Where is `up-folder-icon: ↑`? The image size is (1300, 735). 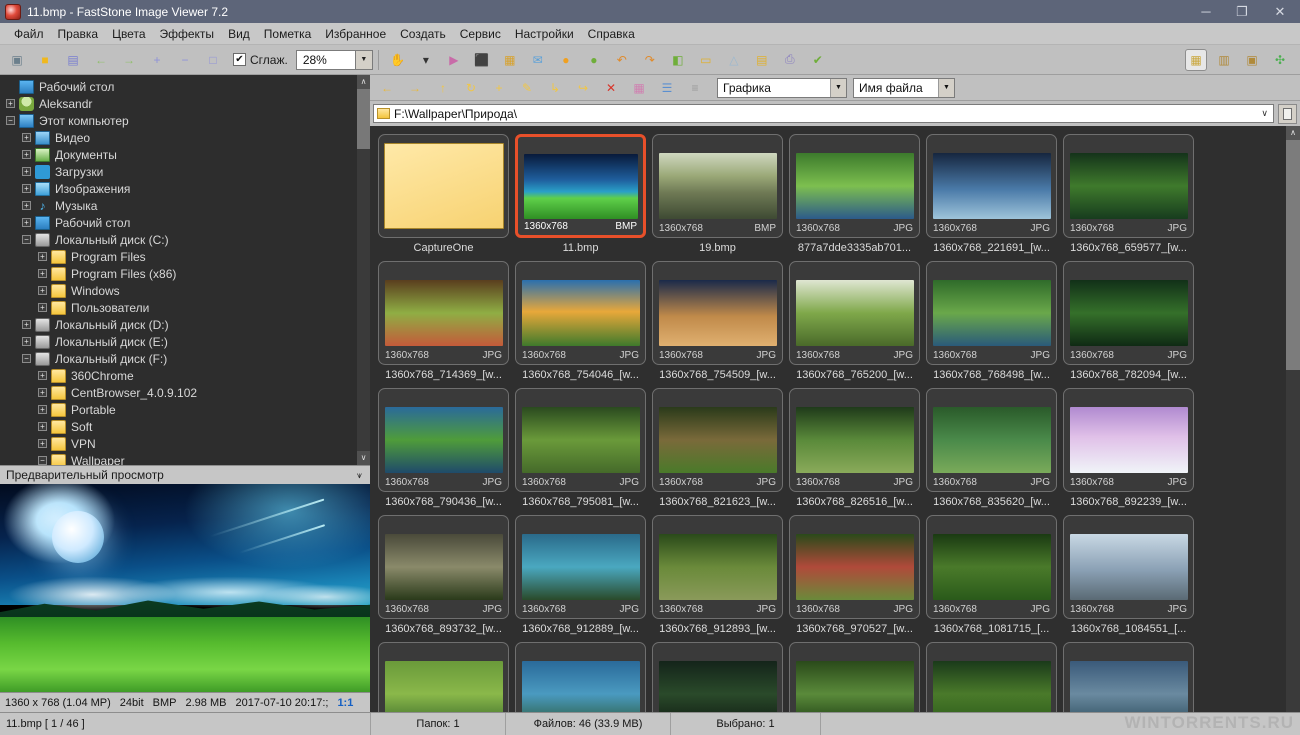 up-folder-icon: ↑ is located at coordinates (443, 88).